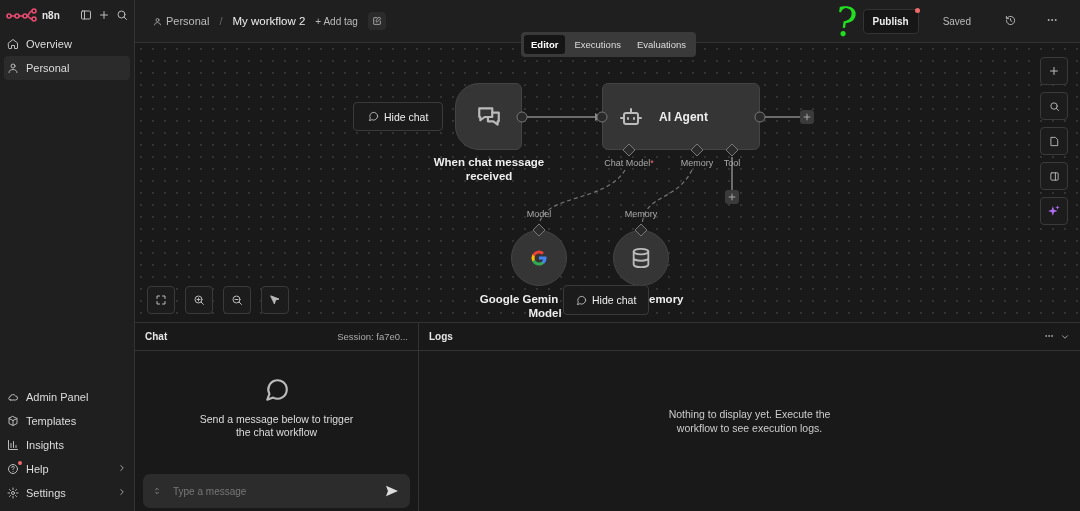  I want to click on tab: Evaluations, so click(661, 44).